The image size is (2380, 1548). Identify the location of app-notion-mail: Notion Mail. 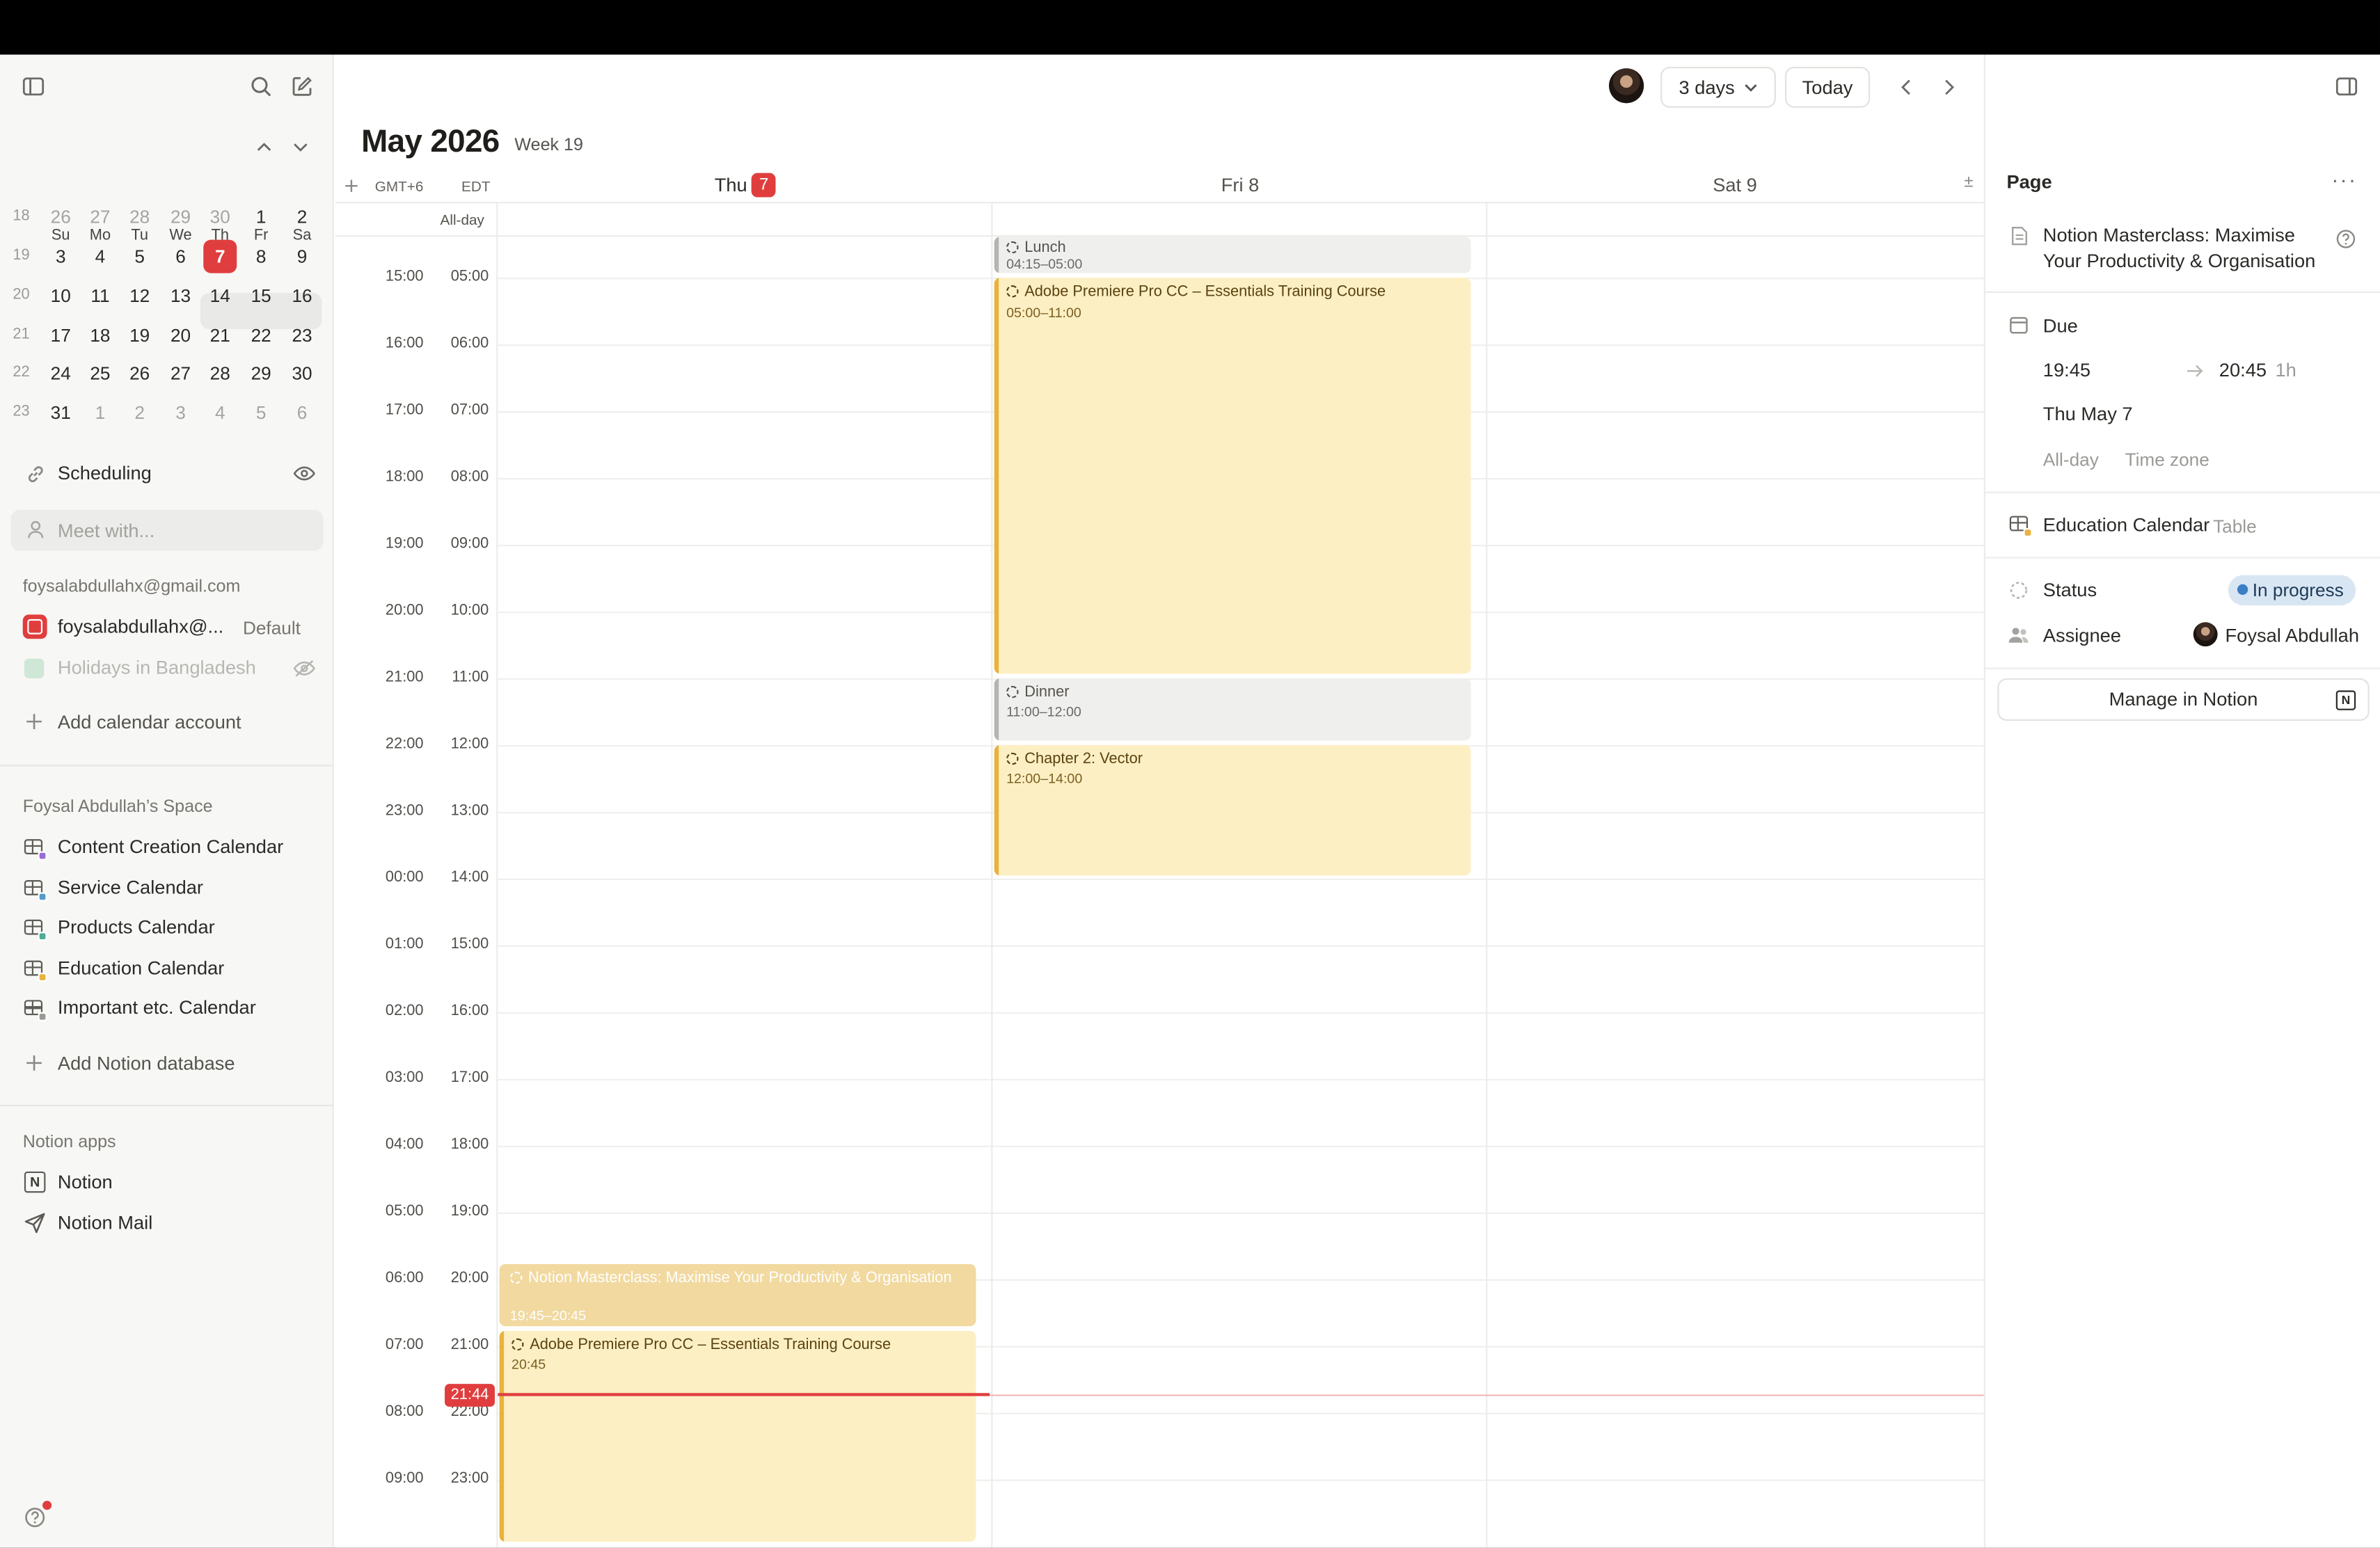
(105, 1223).